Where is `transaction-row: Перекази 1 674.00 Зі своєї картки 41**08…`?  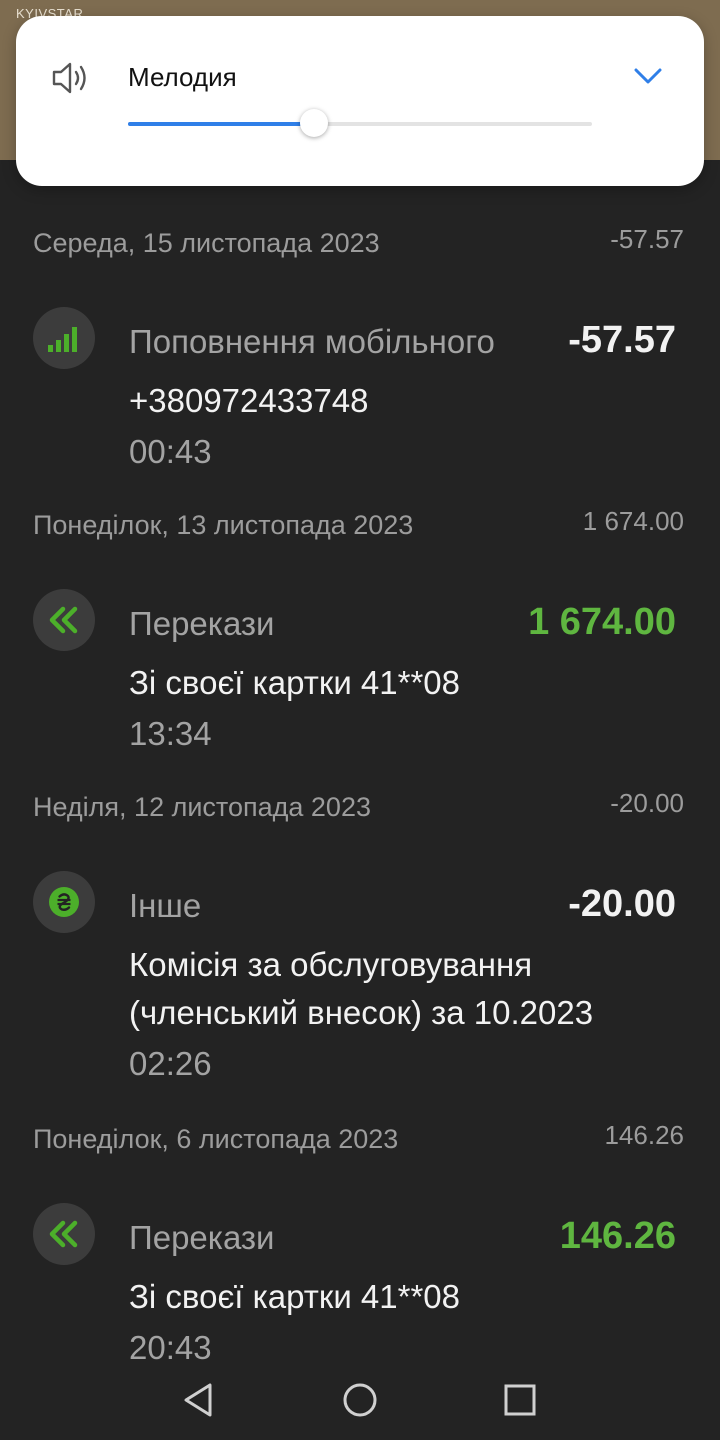
transaction-row: Перекази 1 674.00 Зі своєї картки 41**08… is located at coordinates (360, 689).